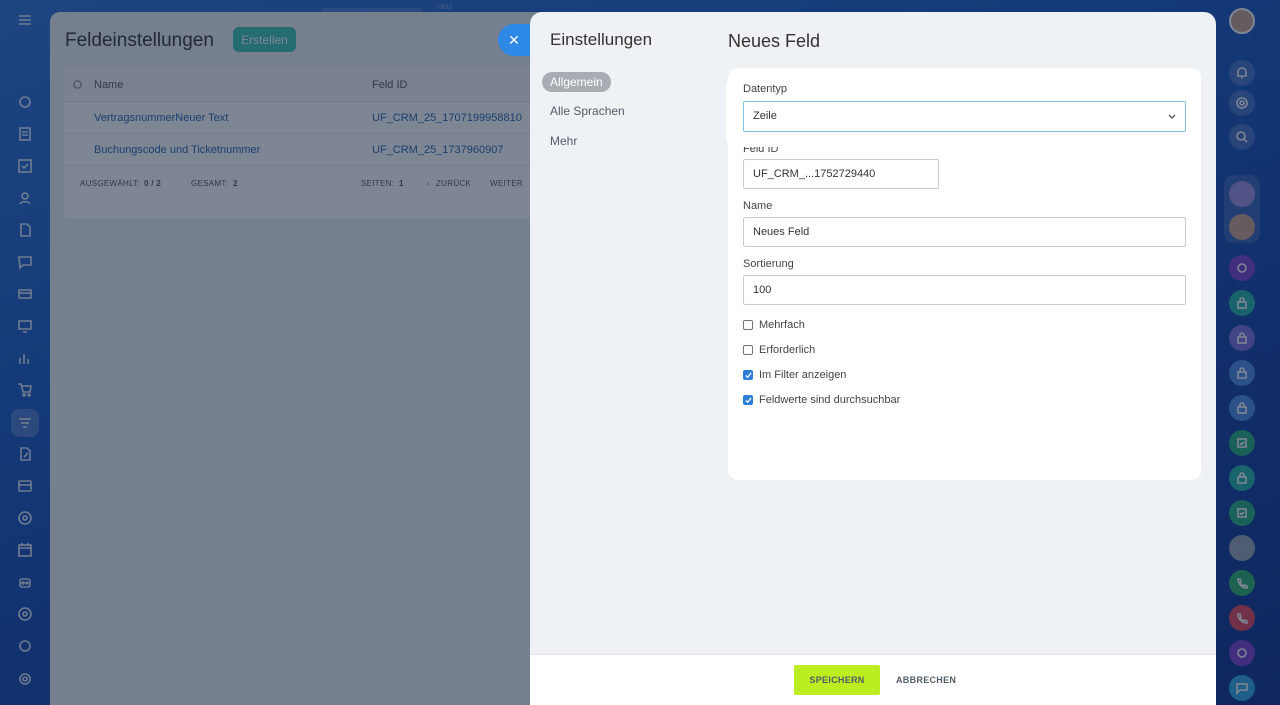 The width and height of the screenshot is (1280, 705). What do you see at coordinates (108, 85) in the screenshot?
I see `column-name: Name` at bounding box center [108, 85].